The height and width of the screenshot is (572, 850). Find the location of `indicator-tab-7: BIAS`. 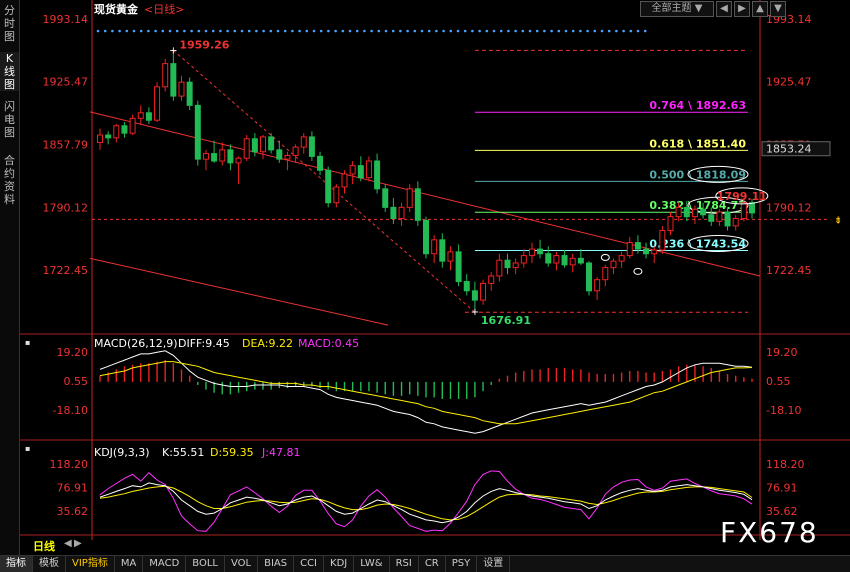

indicator-tab-7: BIAS is located at coordinates (276, 564).